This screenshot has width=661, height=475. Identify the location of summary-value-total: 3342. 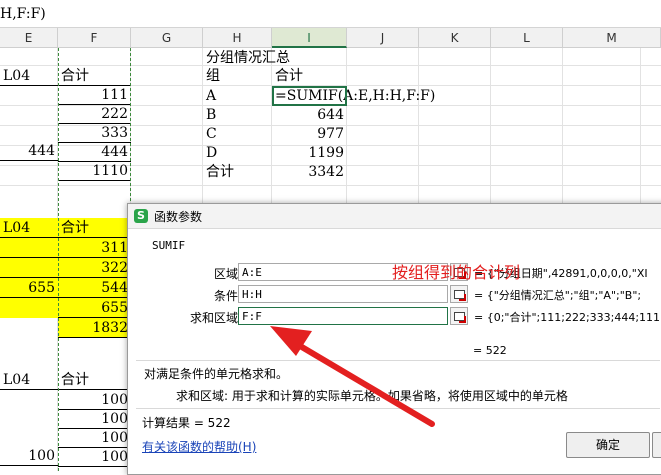
(309, 172).